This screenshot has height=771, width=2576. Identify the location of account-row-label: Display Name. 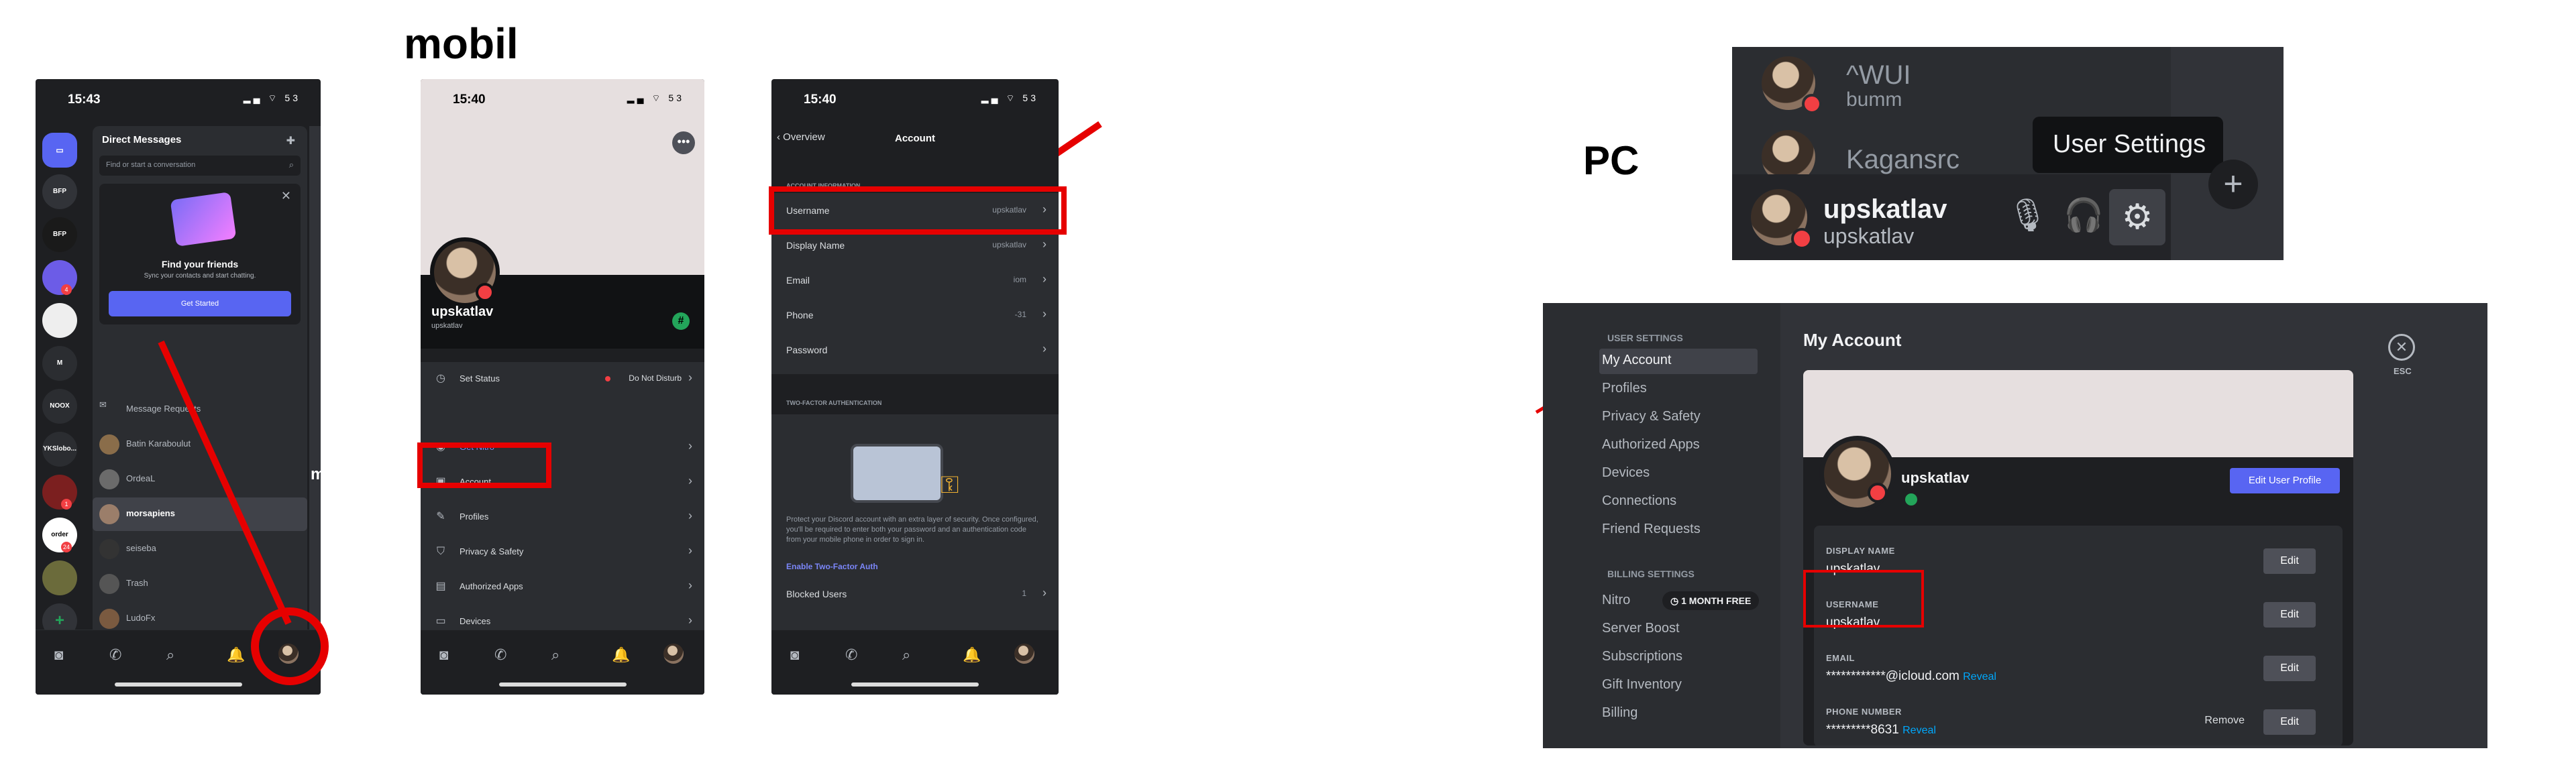
(815, 245).